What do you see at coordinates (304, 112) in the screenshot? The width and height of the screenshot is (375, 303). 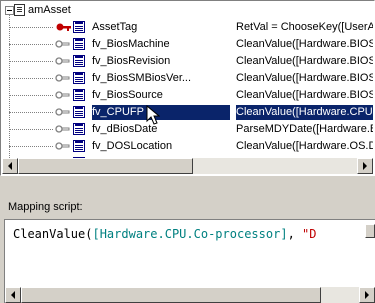 I see `field-mapping-value: CleanValue([Hardware.CPU.` at bounding box center [304, 112].